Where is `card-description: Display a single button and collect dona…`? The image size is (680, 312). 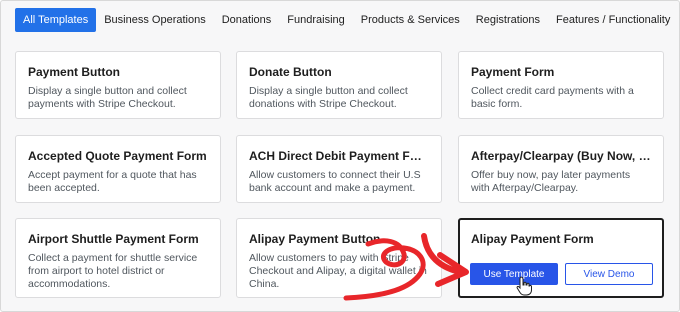 card-description: Display a single button and collect dona… is located at coordinates (328, 97).